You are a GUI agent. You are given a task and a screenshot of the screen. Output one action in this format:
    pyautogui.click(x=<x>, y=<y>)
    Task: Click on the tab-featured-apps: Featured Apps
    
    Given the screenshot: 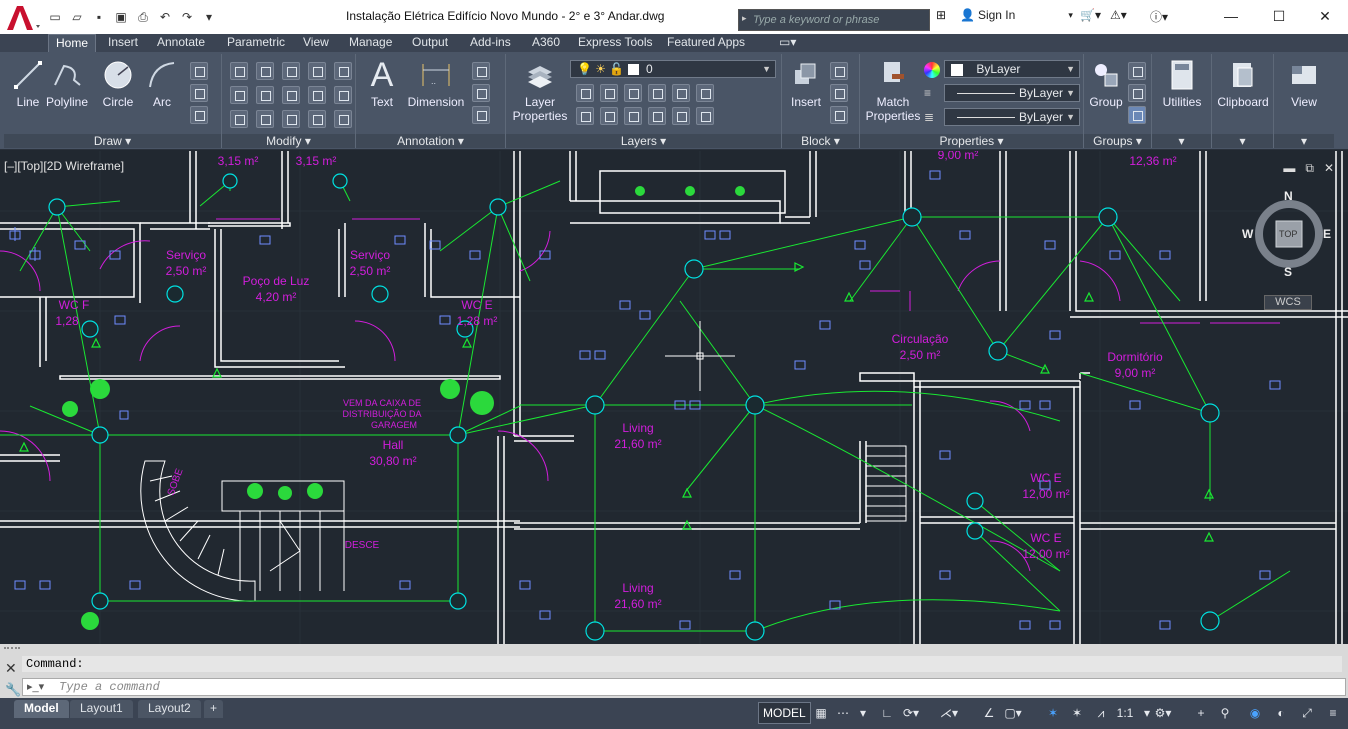 What is the action you would take?
    pyautogui.click(x=706, y=43)
    